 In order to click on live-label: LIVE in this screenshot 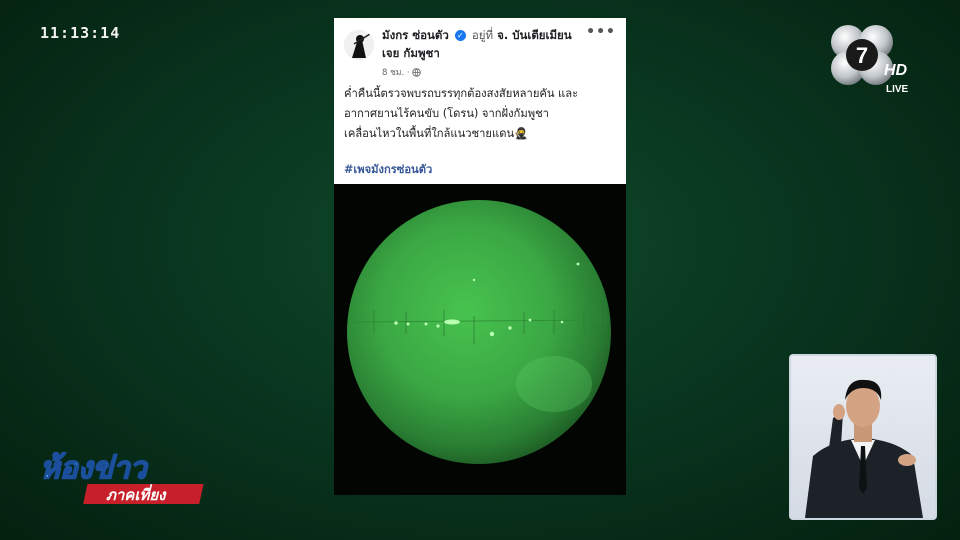, I will do `click(897, 89)`.